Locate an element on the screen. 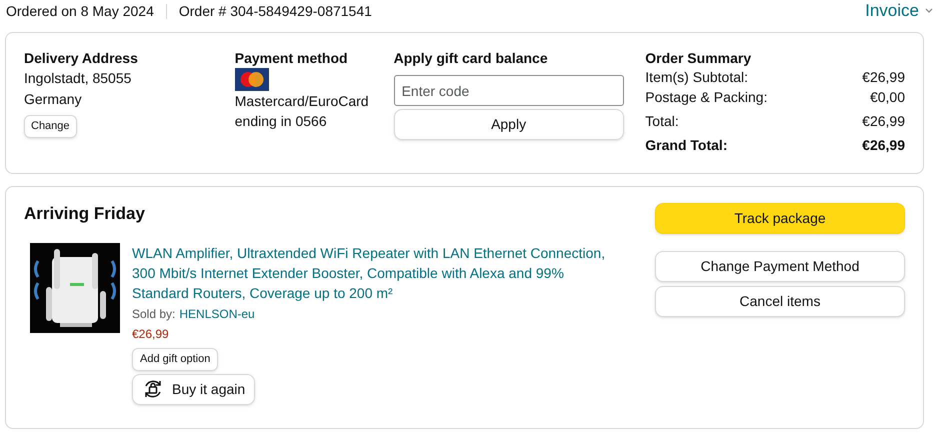 This screenshot has width=949, height=433. summary-label: Item(s) Subtotal: is located at coordinates (696, 77).